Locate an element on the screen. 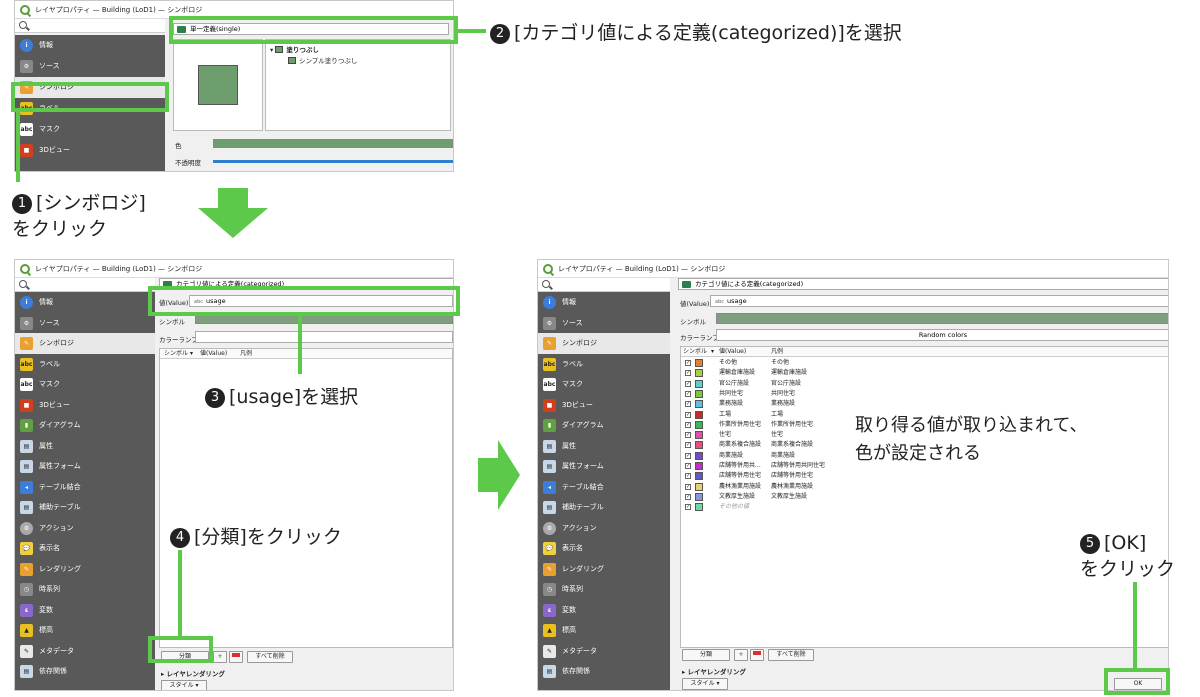 This screenshot has width=1200, height=697. sidebar-item-7: ▤ 属性 is located at coordinates (604, 446).